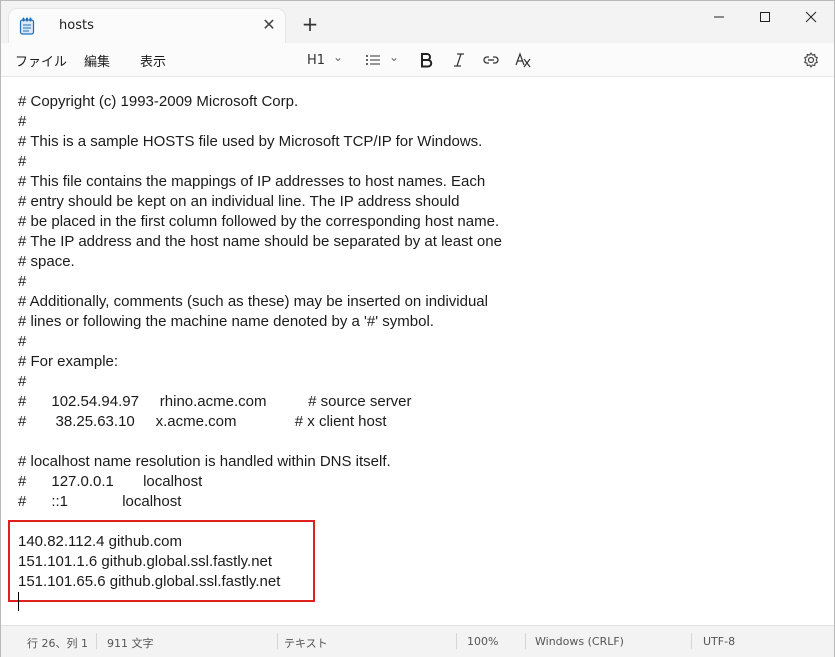  Describe the element at coordinates (417, 22) in the screenshot. I see `title-bar: hosts ✕ +` at that location.